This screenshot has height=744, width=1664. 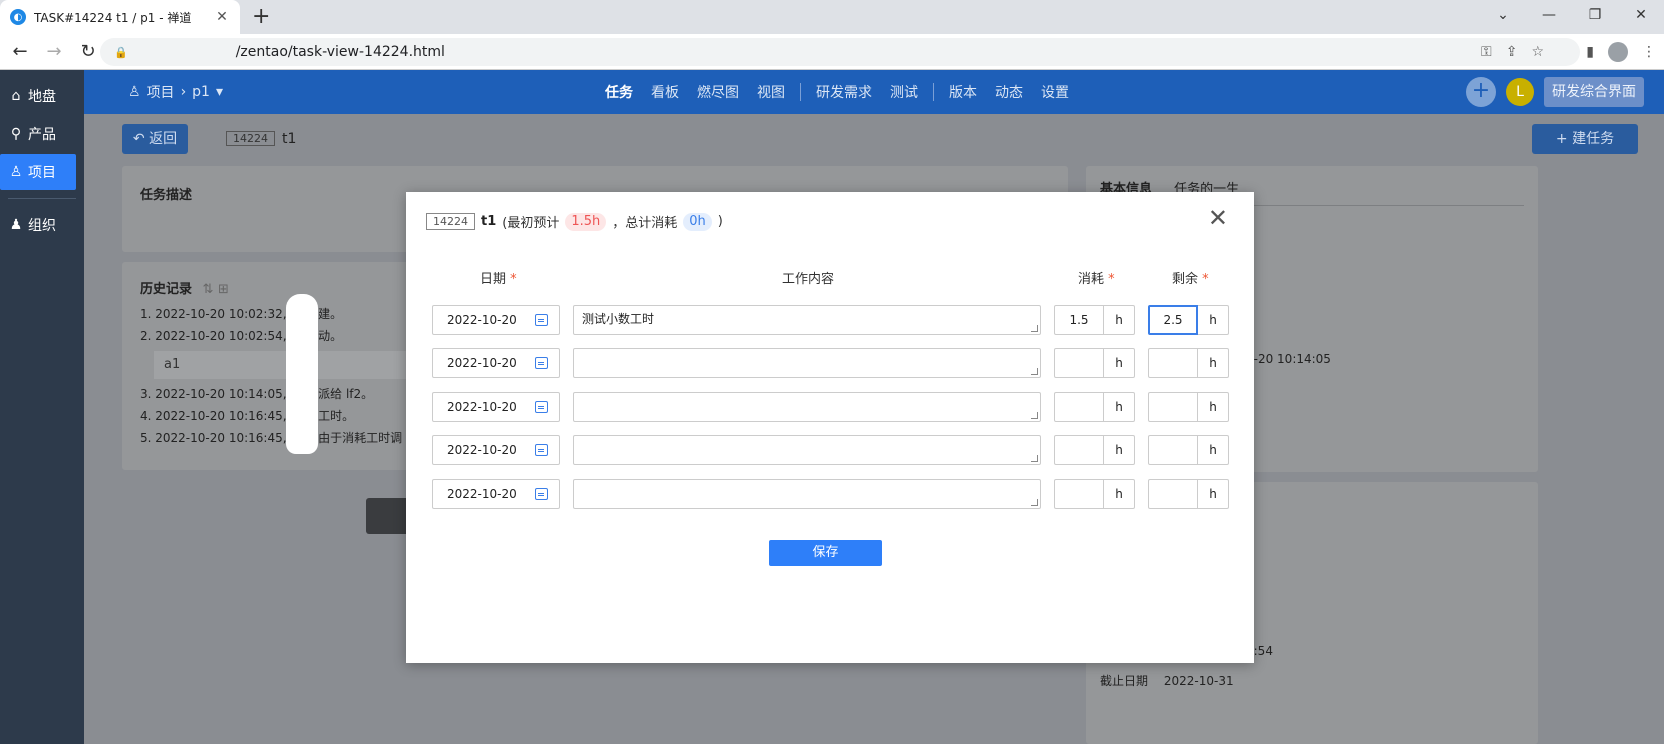 I want to click on work-content-field: 测试小数工时, so click(x=807, y=320).